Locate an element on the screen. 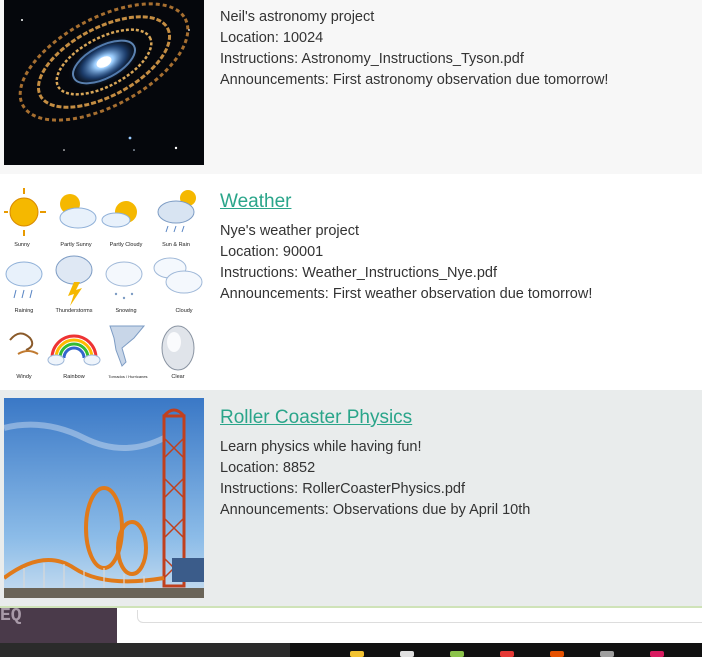  tornado-icon: Tornados / Hurricanes is located at coordinates (128, 352).